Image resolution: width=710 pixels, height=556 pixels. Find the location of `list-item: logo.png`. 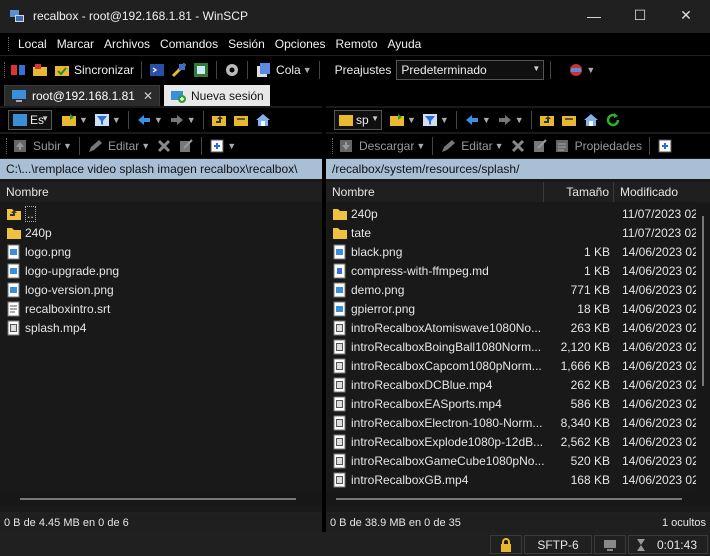

list-item: logo.png is located at coordinates (161, 251).